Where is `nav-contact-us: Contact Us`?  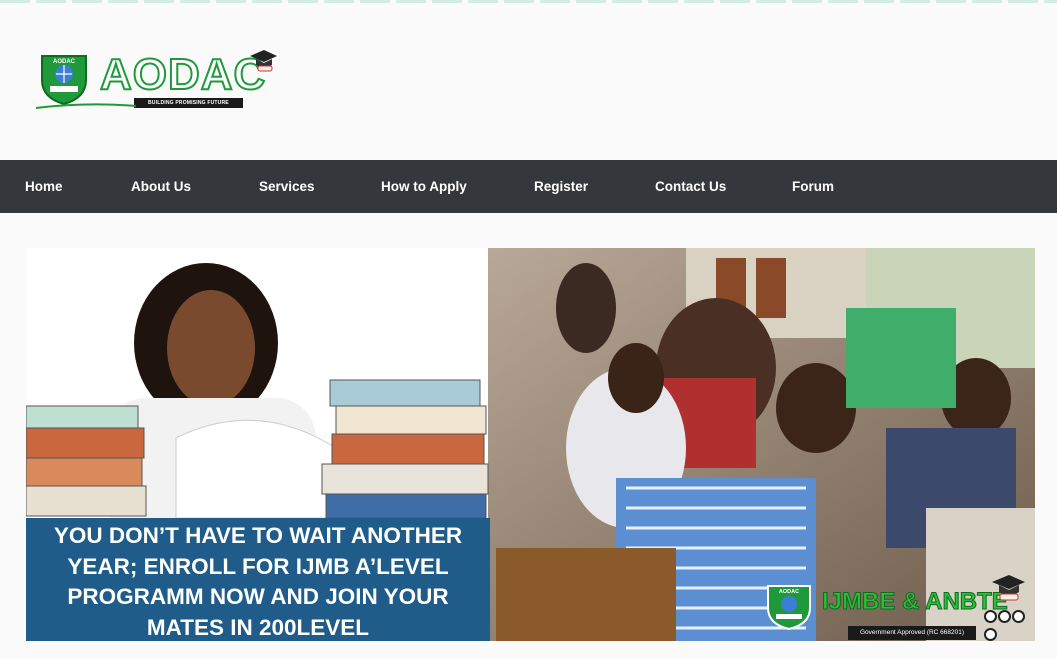
nav-contact-us: Contact Us is located at coordinates (690, 186).